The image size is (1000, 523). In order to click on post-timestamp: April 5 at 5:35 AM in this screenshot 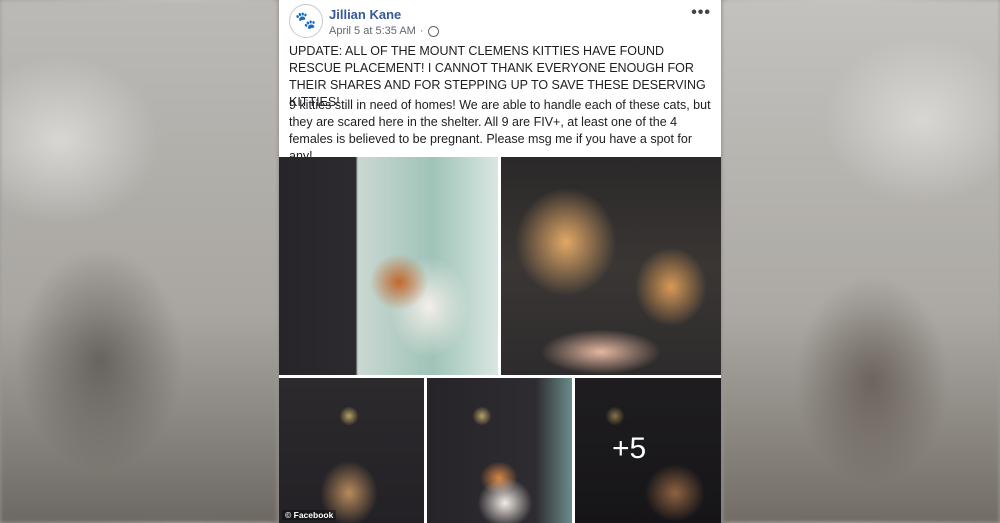, I will do `click(372, 31)`.